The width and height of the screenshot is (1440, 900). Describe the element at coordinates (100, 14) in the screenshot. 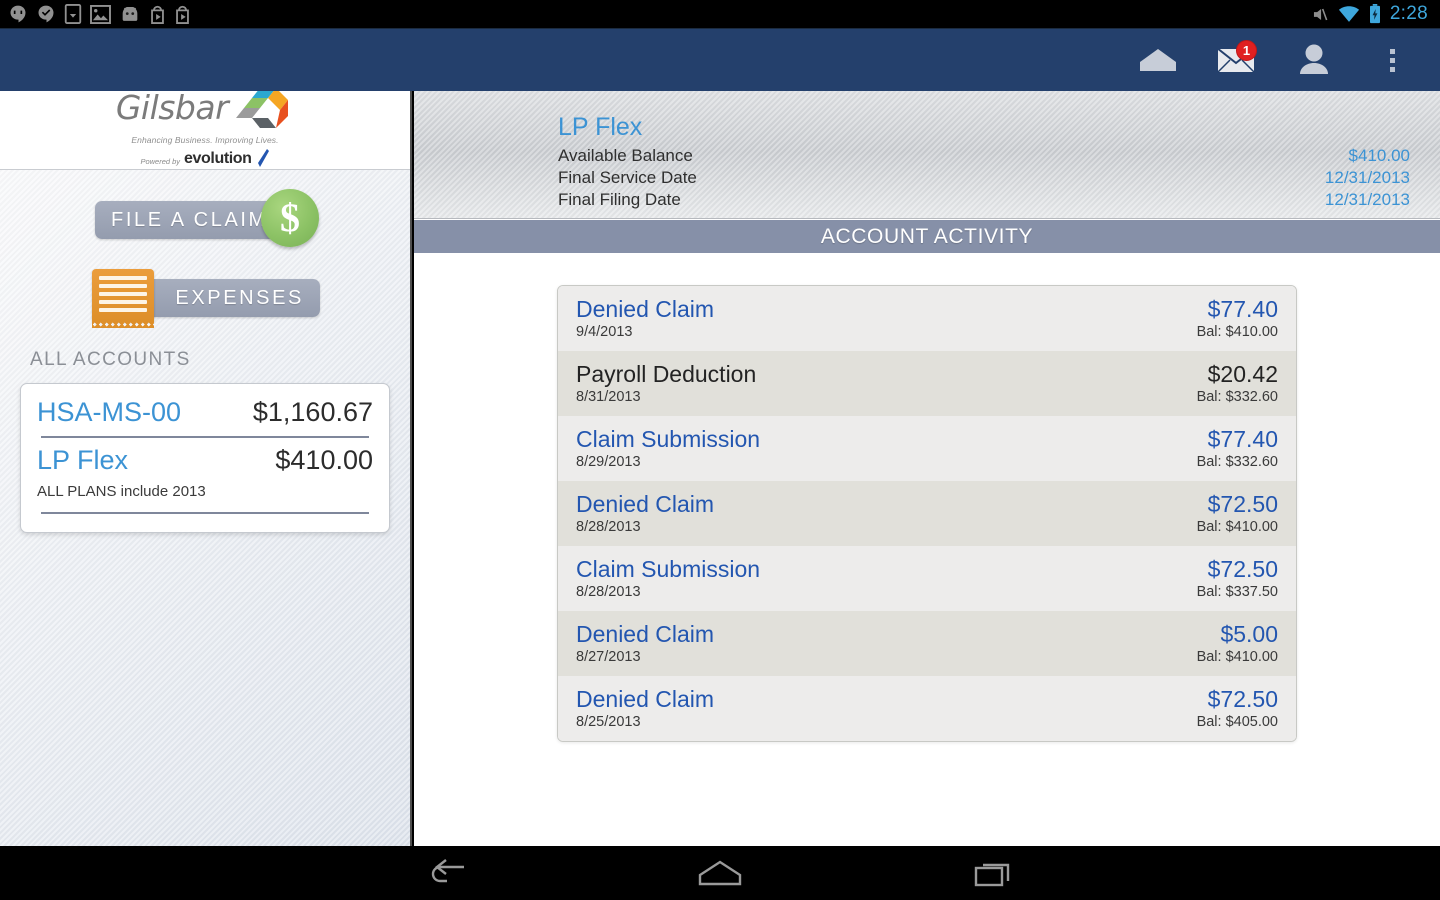

I see `photo-icon` at that location.